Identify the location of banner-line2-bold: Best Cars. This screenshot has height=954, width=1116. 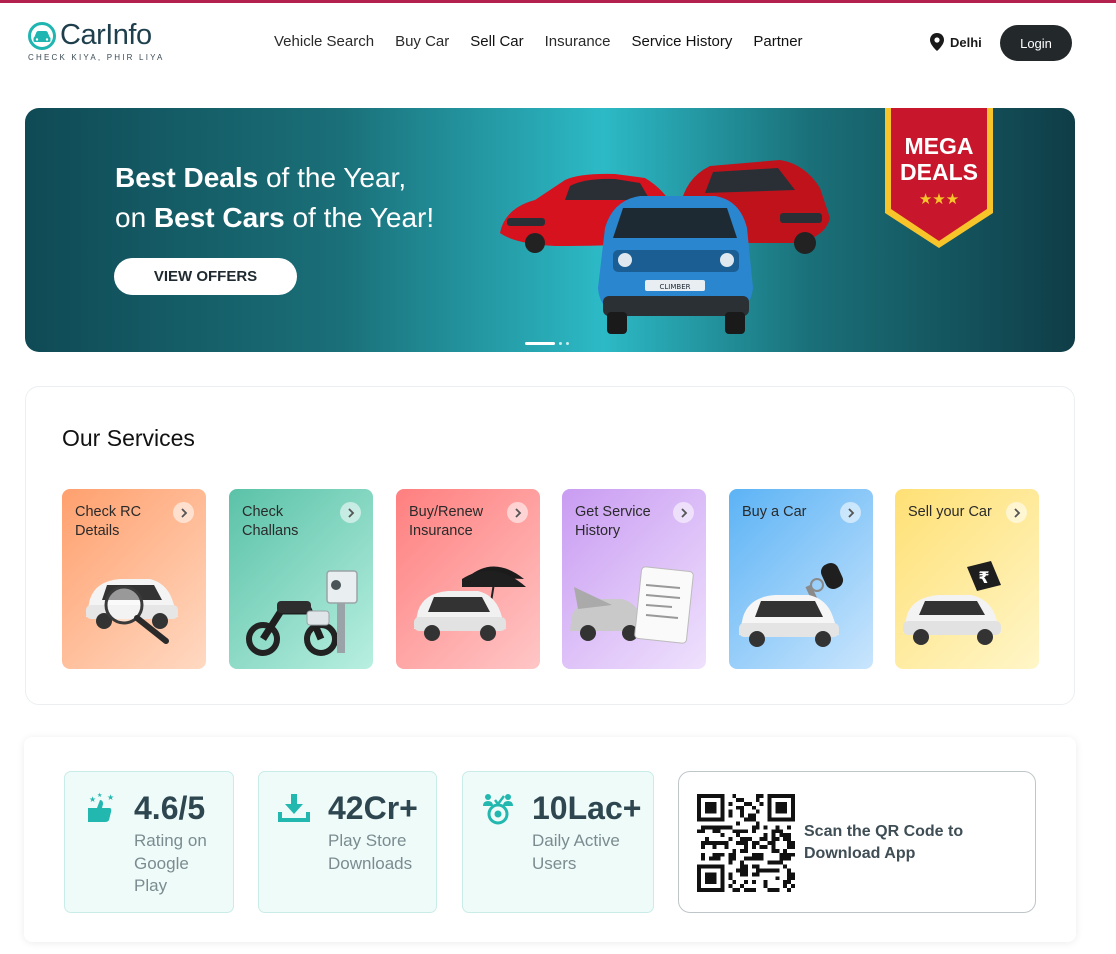
(219, 217).